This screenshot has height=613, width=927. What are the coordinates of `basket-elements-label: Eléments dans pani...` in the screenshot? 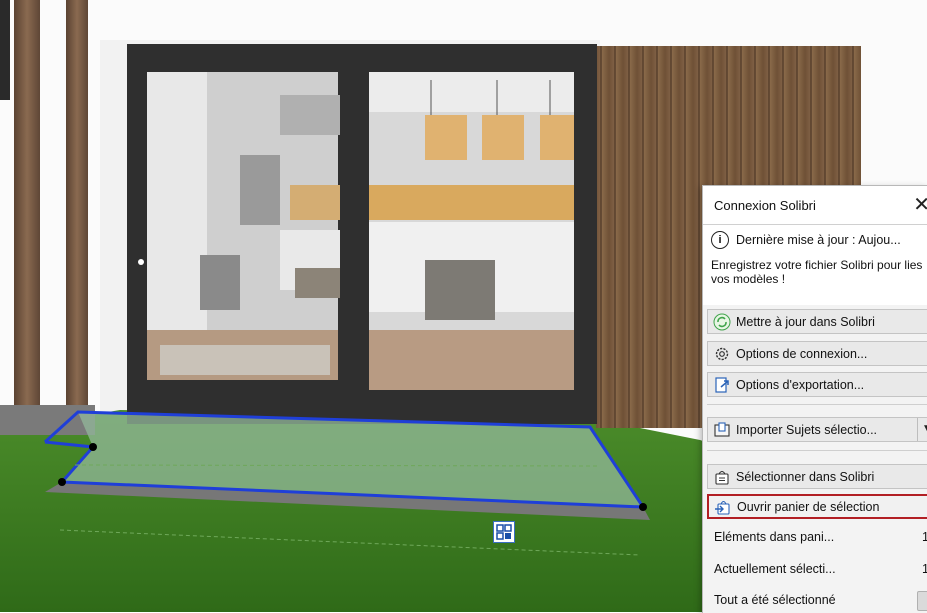 It's located at (774, 537).